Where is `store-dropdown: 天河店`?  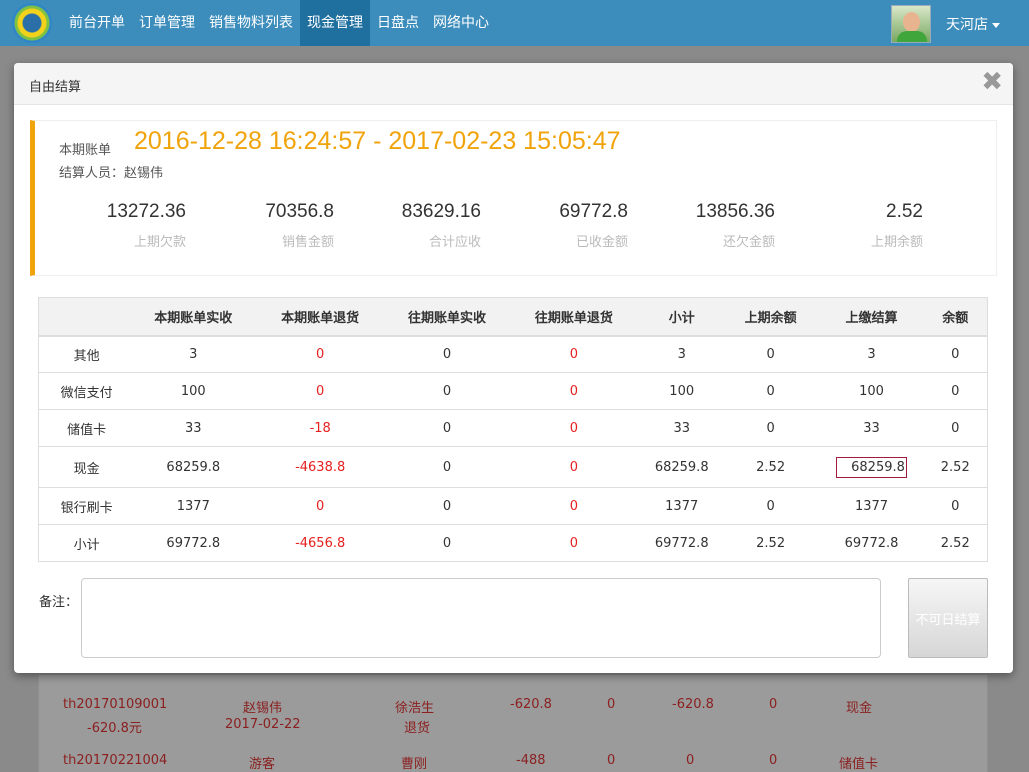 store-dropdown: 天河店 is located at coordinates (973, 24).